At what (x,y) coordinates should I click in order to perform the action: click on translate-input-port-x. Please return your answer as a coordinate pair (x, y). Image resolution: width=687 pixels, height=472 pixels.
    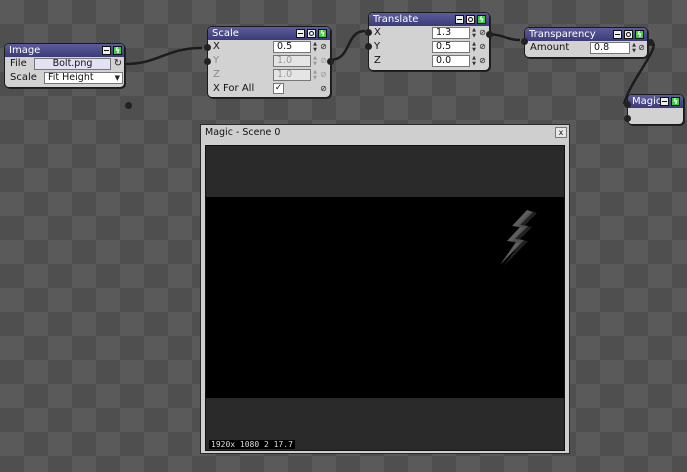
    Looking at the image, I should click on (368, 32).